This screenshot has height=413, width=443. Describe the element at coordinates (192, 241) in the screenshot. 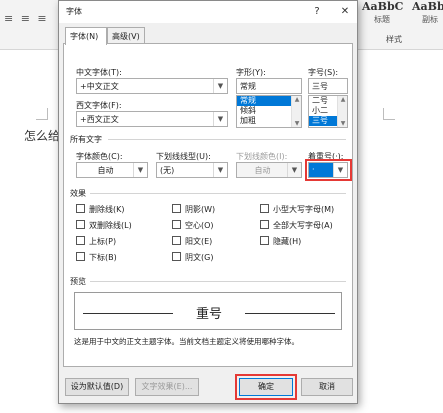

I see `emboss-checkbox: 阳文(E)` at that location.